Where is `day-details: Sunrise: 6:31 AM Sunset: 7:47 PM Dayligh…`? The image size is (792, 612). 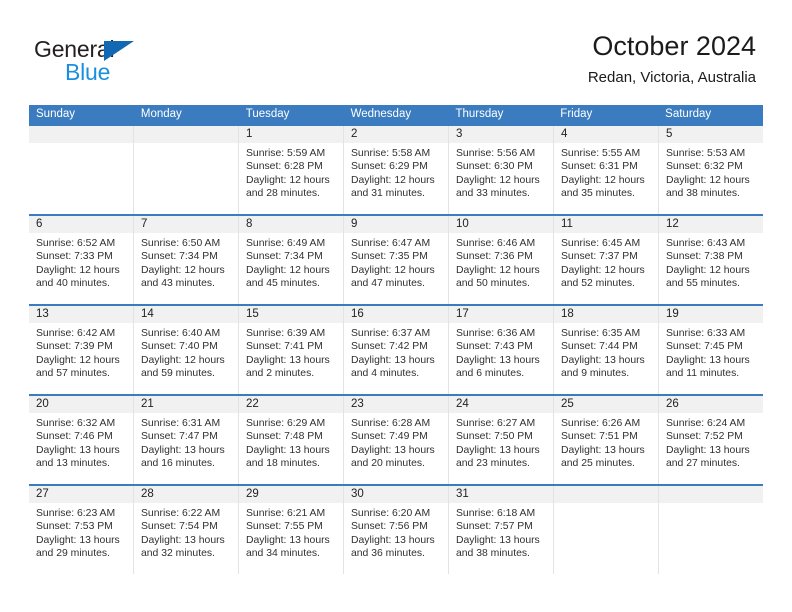 day-details: Sunrise: 6:31 AM Sunset: 7:47 PM Dayligh… is located at coordinates (186, 442).